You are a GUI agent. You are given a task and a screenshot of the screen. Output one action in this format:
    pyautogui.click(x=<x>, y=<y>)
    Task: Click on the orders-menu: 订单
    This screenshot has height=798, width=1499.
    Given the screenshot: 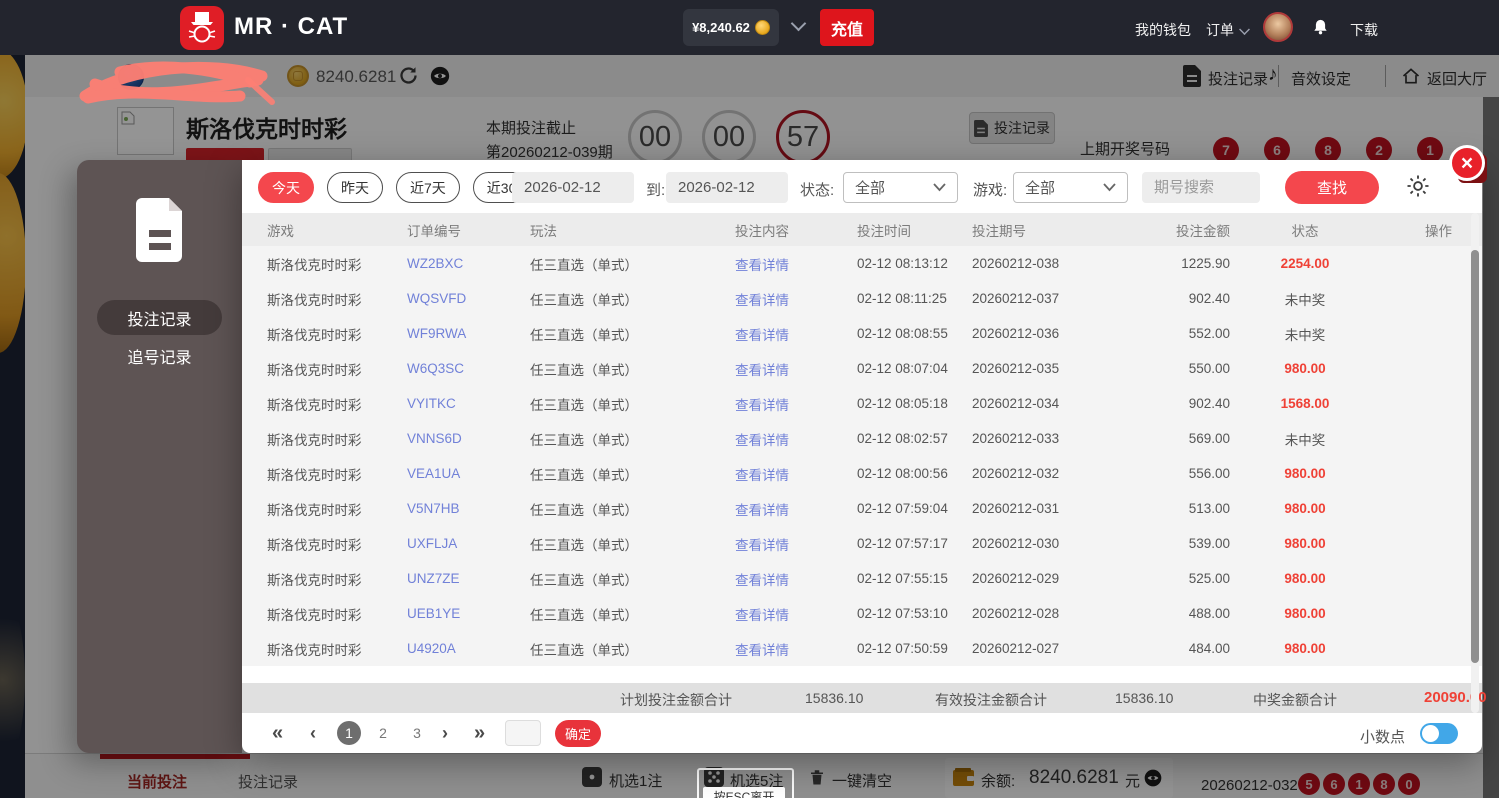 What is the action you would take?
    pyautogui.click(x=1220, y=30)
    